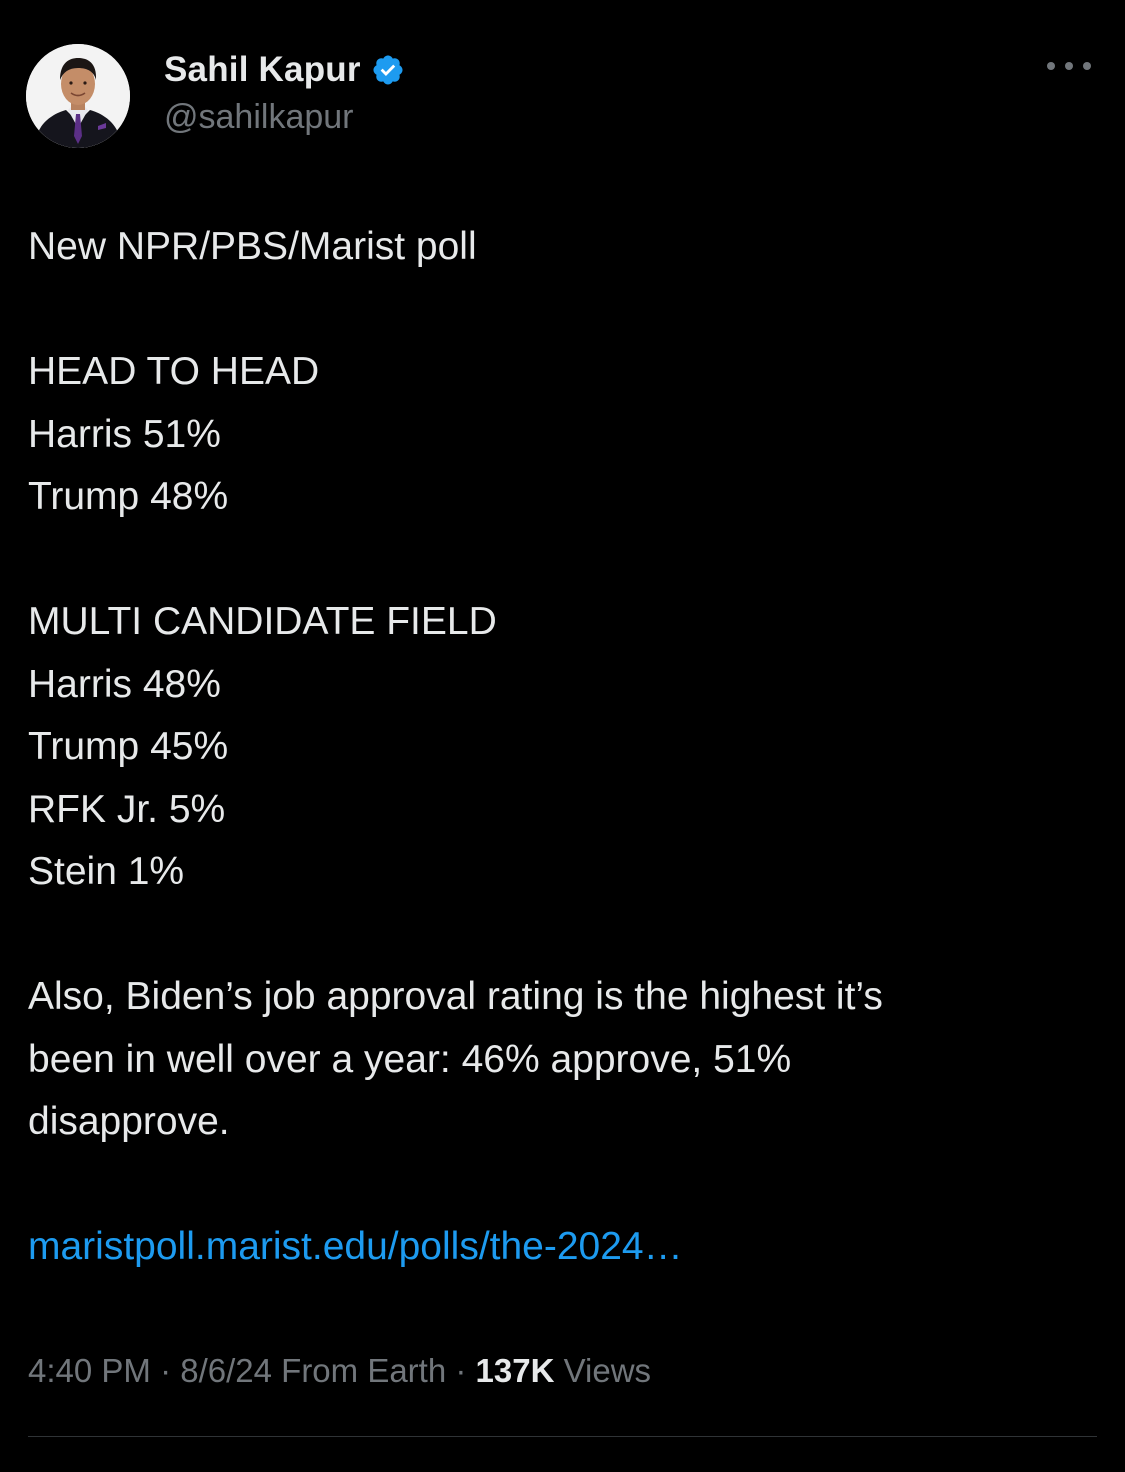 This screenshot has height=1472, width=1125. Describe the element at coordinates (364, 1370) in the screenshot. I see `tweet-source: From Earth` at that location.